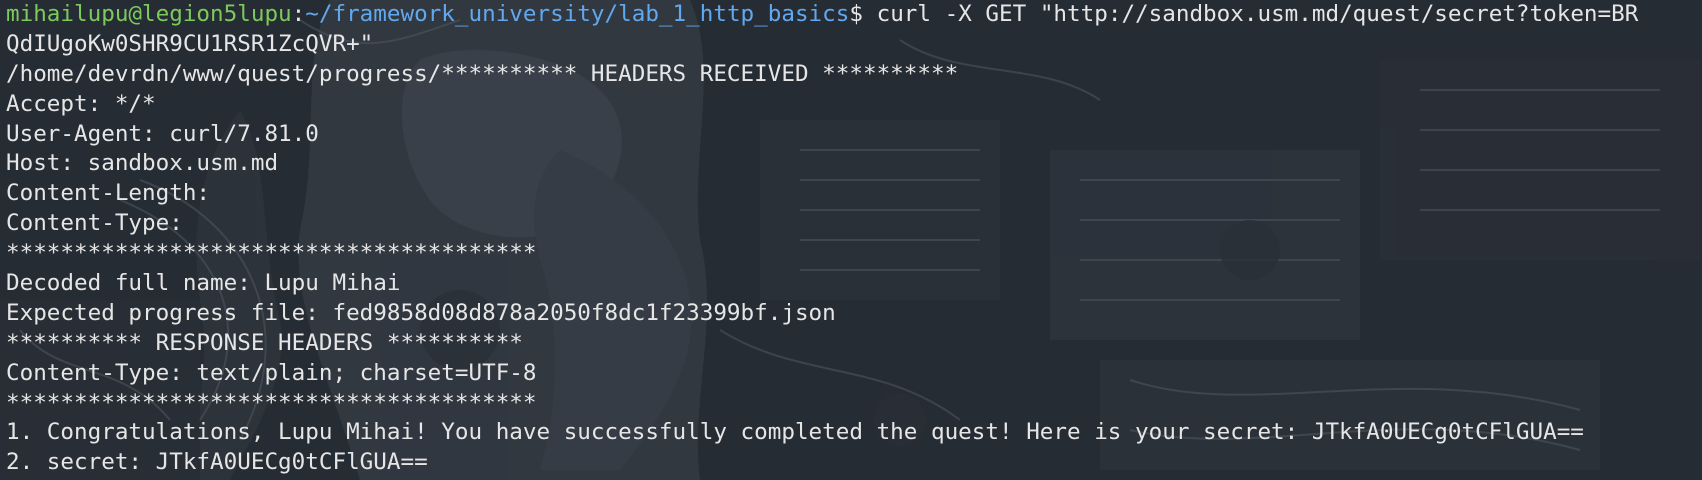 This screenshot has width=1702, height=480. I want to click on output-line: Content-Type: text/plain; charset=UTF-8, so click(271, 372).